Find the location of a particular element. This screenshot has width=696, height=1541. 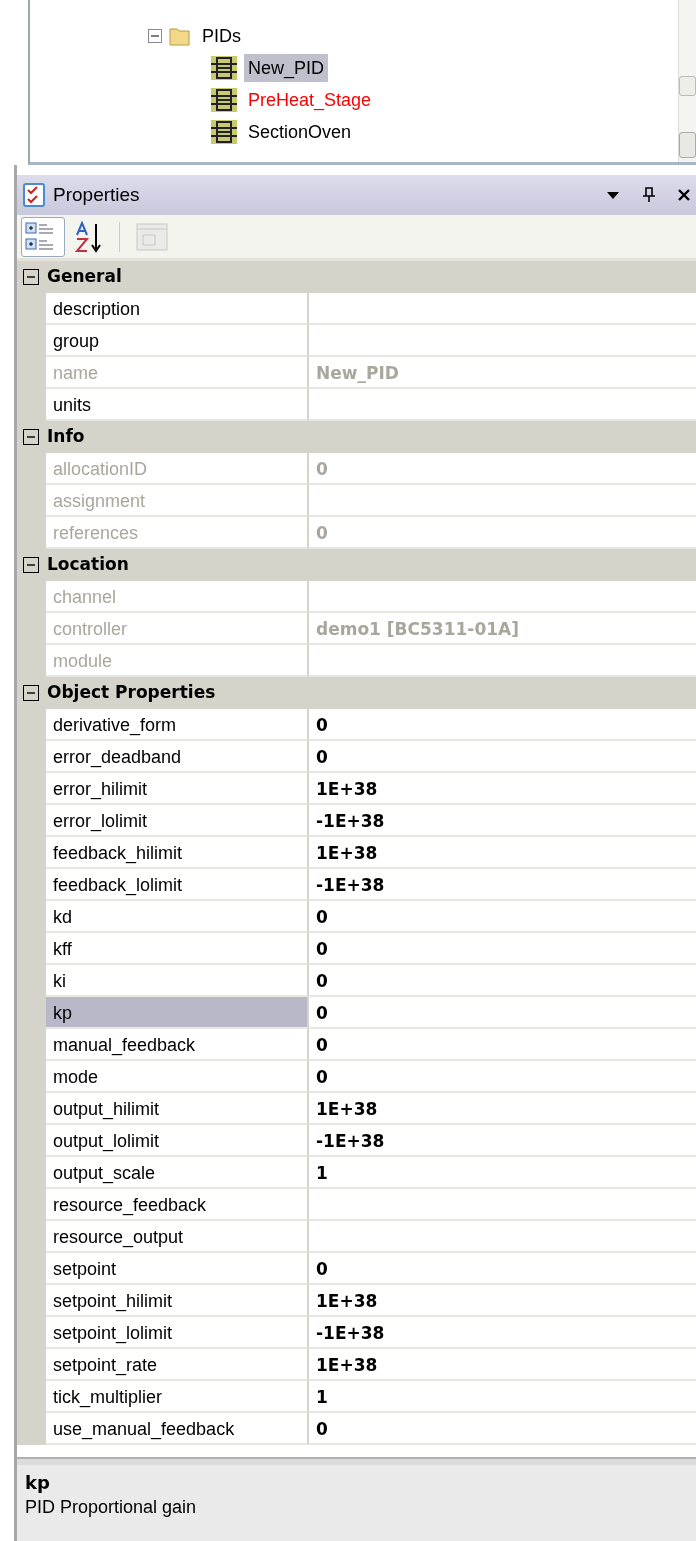

property-name: units is located at coordinates (177, 405).